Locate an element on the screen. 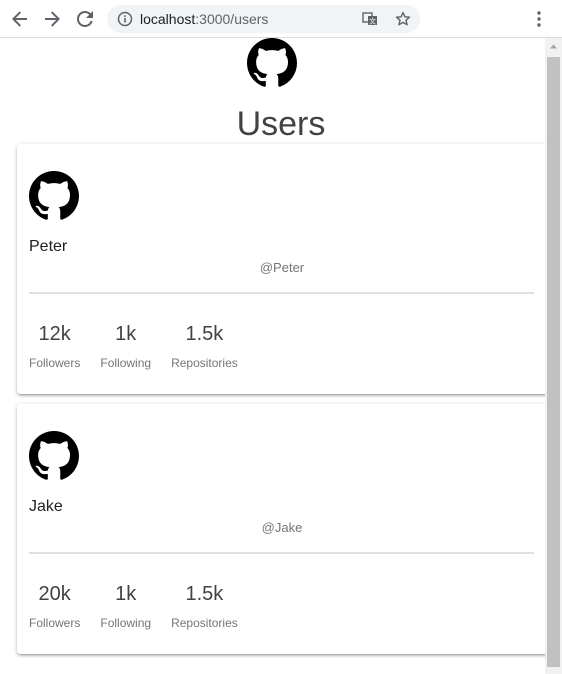 Image resolution: width=562 pixels, height=674 pixels. page-title: Users is located at coordinates (281, 124).